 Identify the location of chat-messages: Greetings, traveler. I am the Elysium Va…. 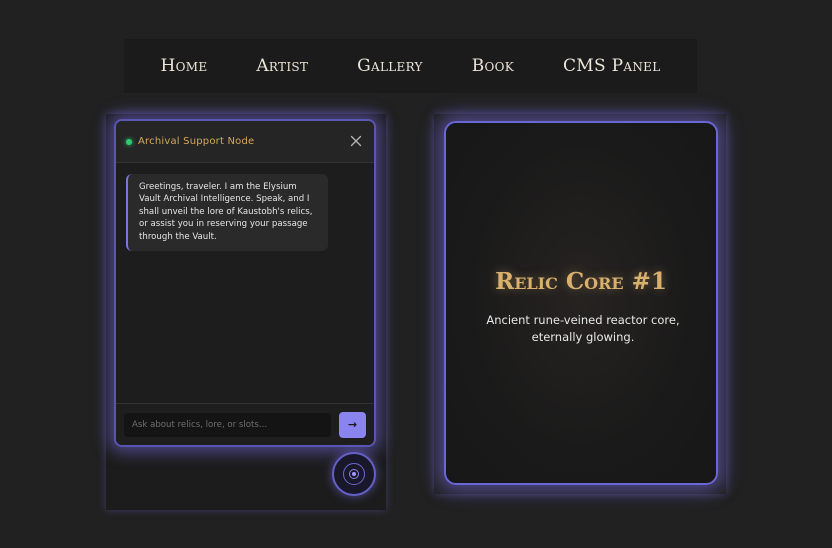
(245, 286).